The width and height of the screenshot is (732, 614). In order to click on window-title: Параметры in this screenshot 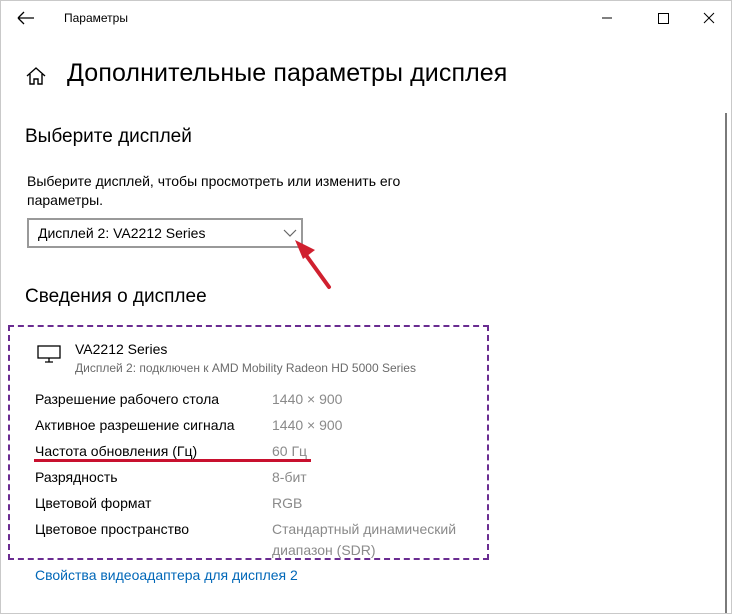, I will do `click(96, 18)`.